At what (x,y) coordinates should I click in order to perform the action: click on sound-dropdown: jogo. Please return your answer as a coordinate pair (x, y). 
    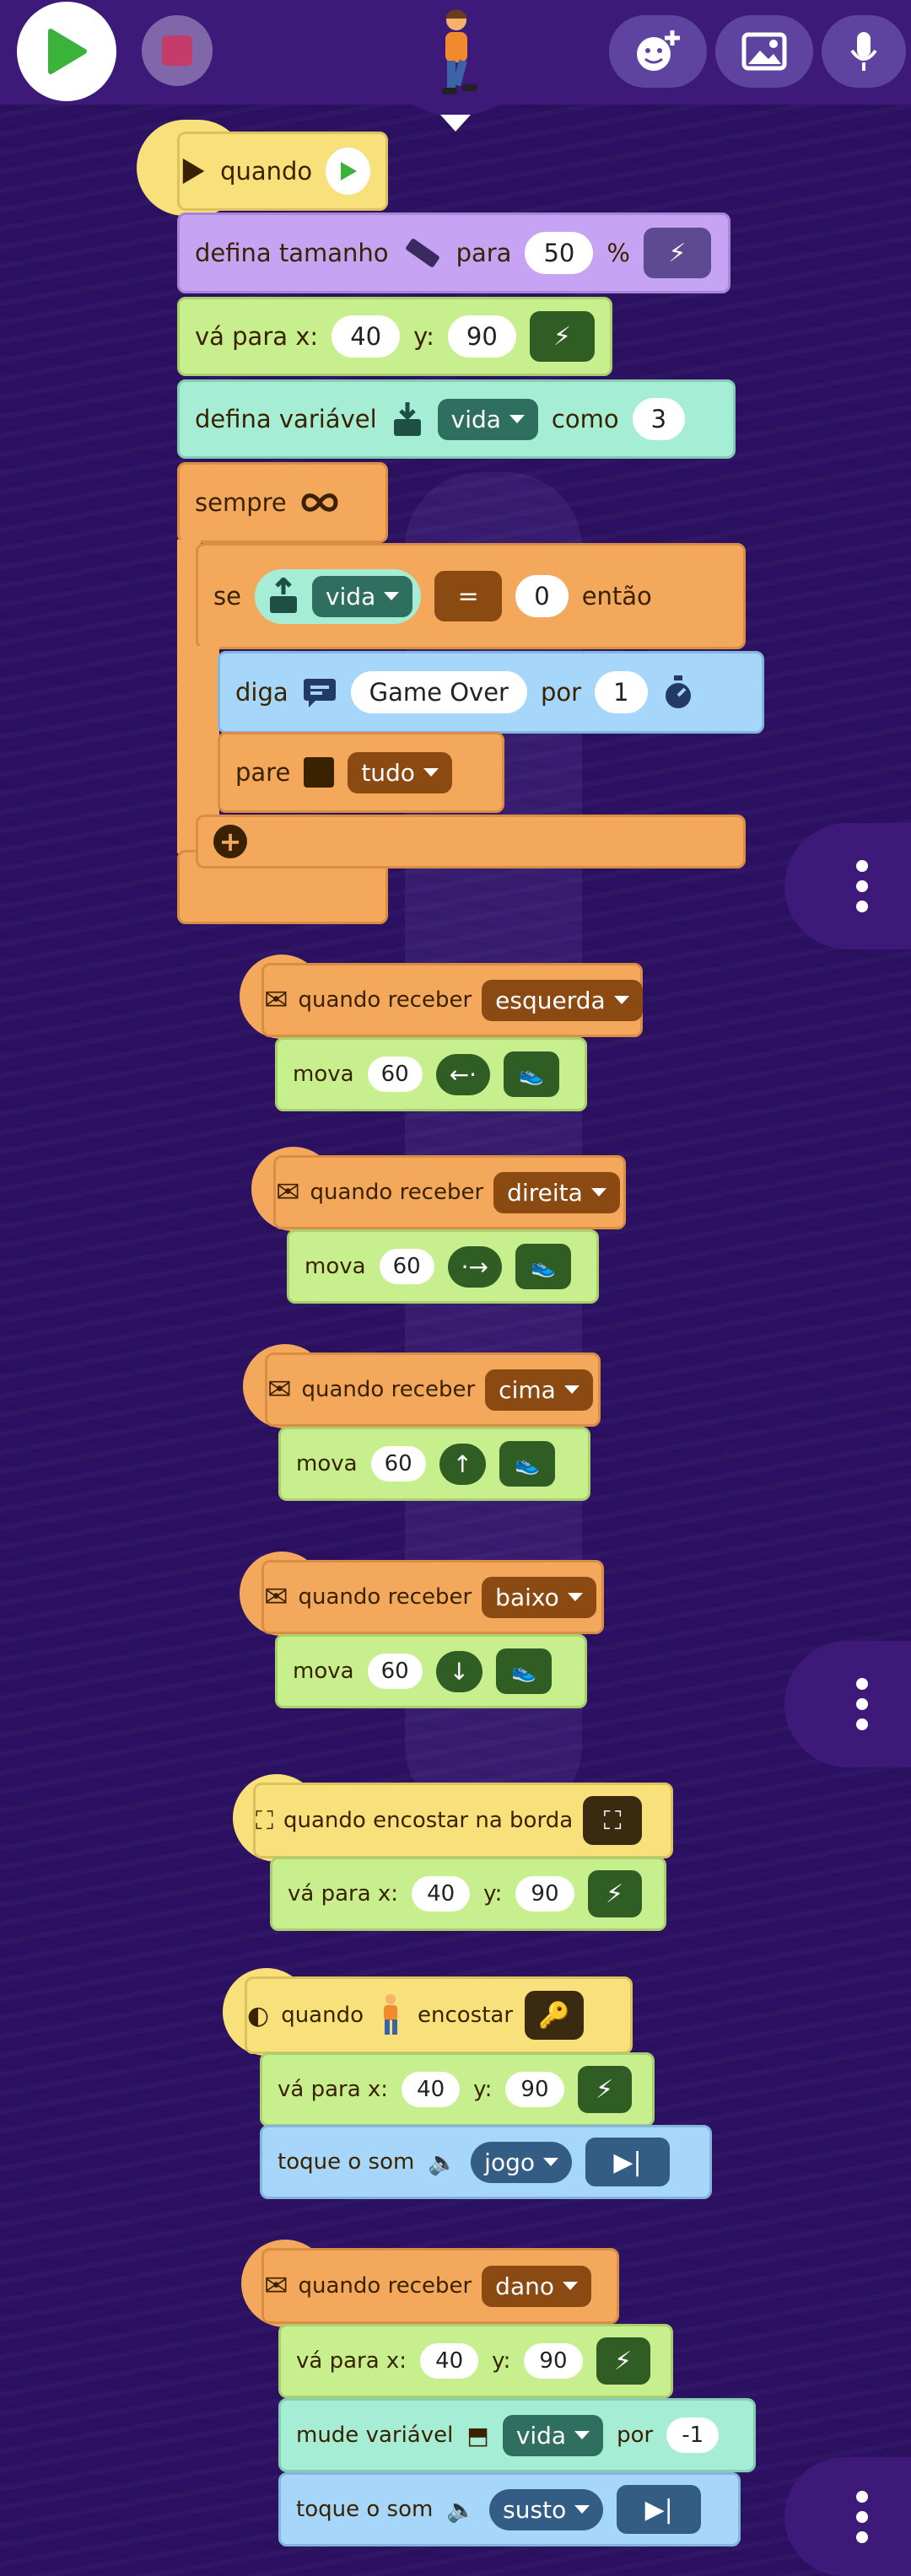
    Looking at the image, I should click on (521, 2162).